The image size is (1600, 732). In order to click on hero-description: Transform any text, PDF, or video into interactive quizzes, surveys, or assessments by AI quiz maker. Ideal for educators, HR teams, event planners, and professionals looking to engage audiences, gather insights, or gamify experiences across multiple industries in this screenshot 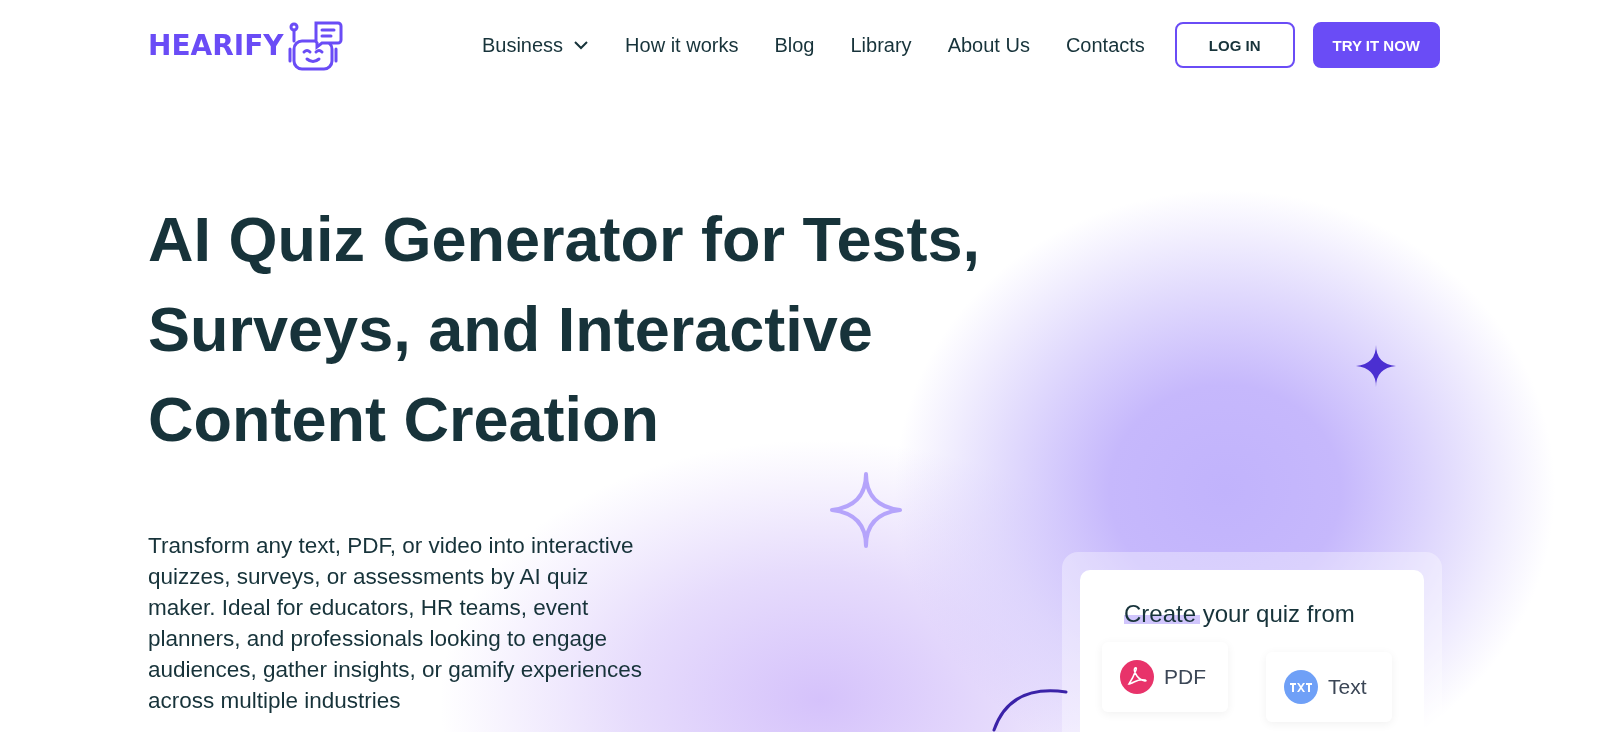, I will do `click(396, 623)`.